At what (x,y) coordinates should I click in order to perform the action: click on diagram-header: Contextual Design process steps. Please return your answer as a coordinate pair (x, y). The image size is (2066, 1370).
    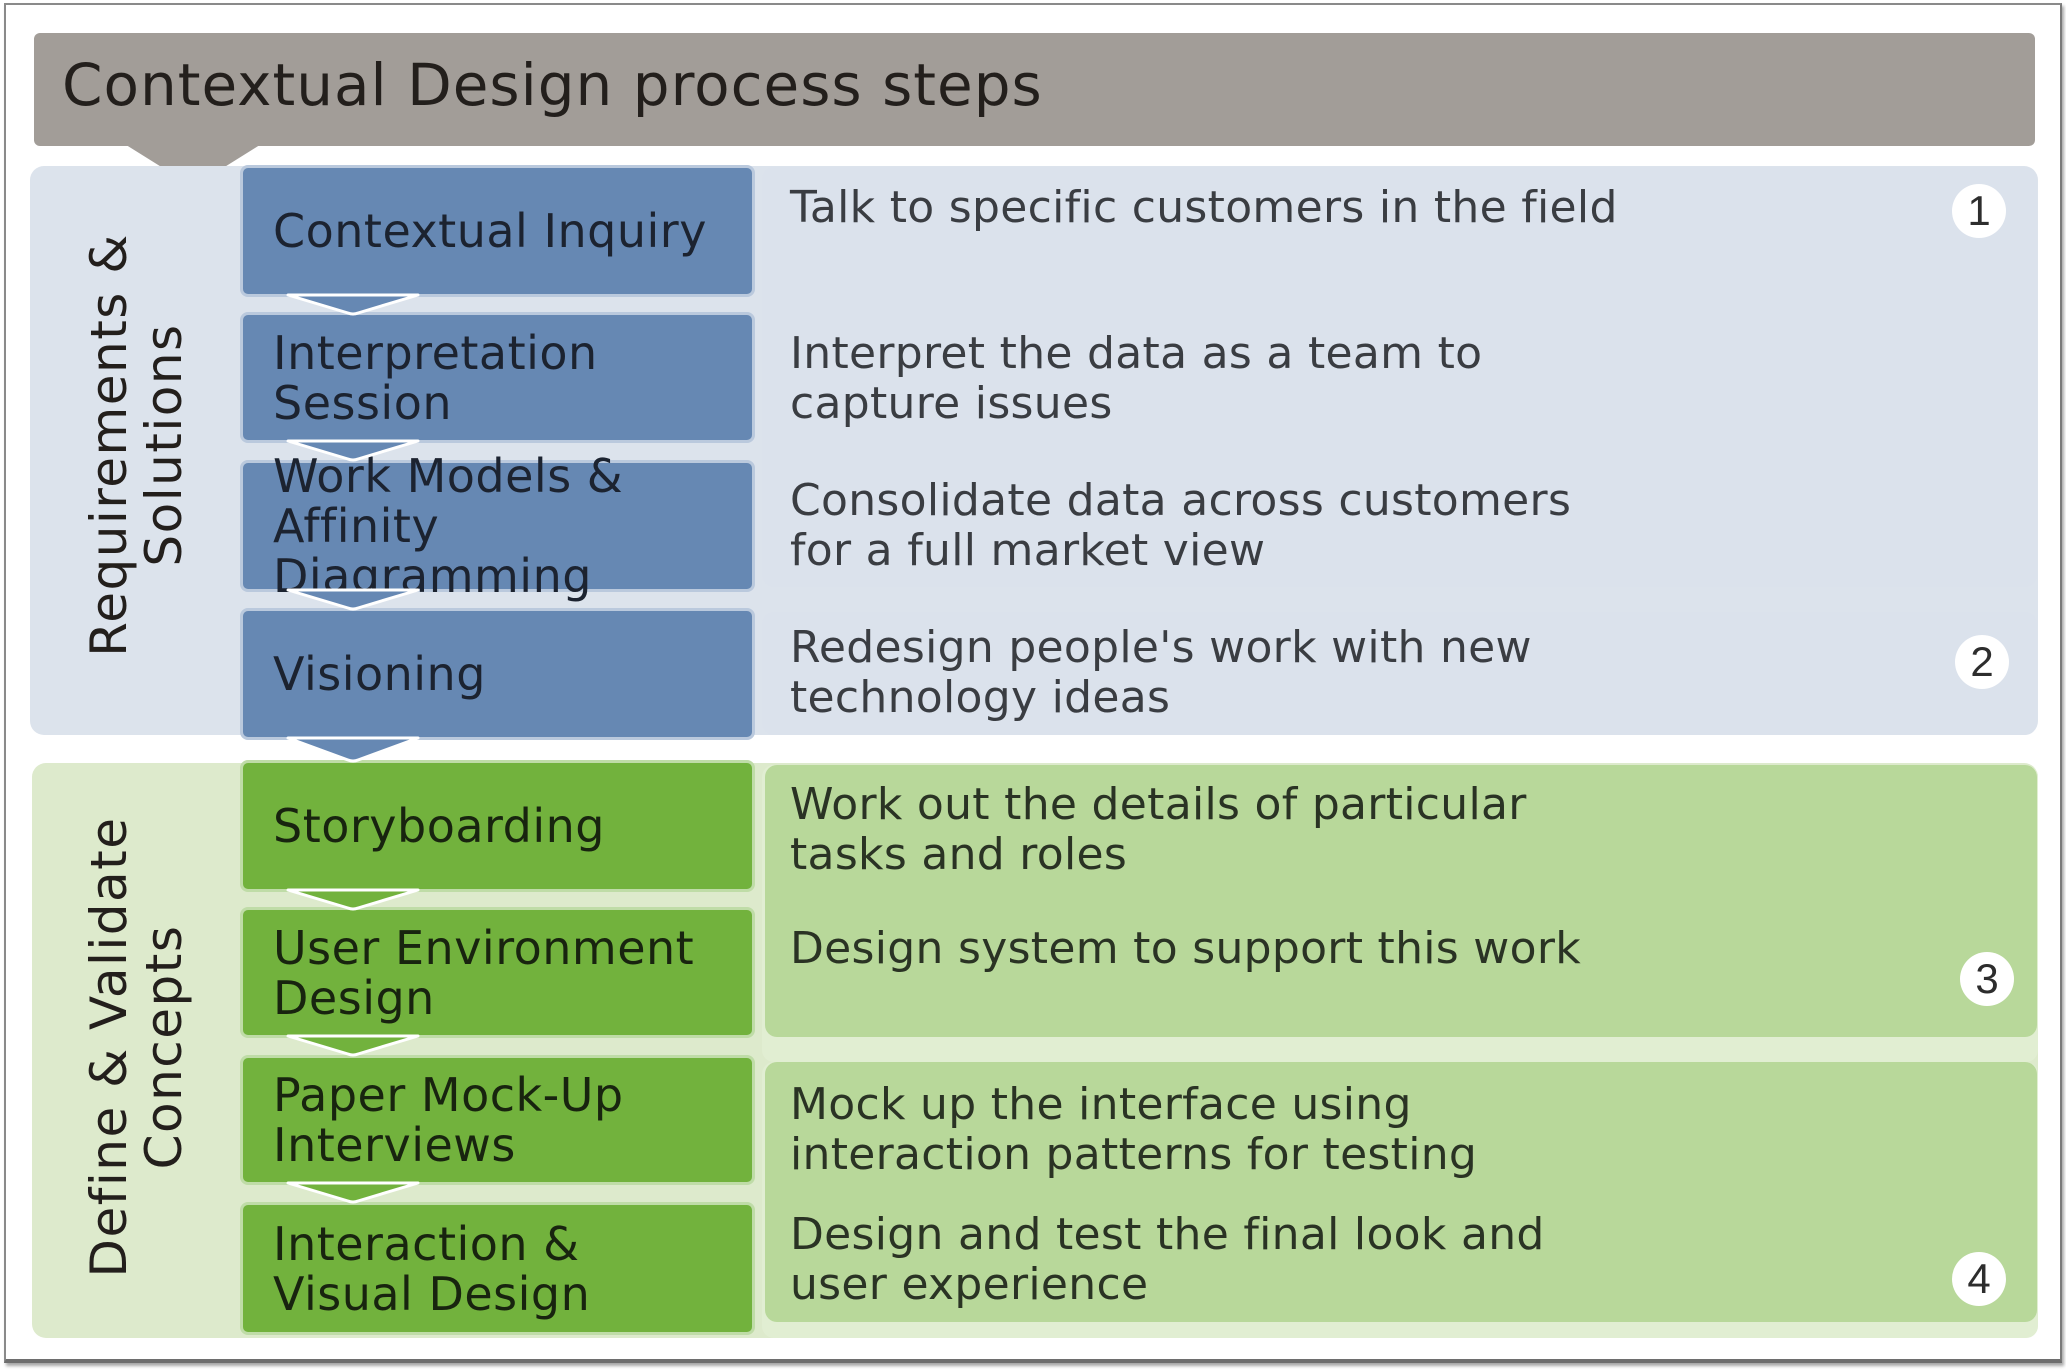
    Looking at the image, I should click on (1034, 89).